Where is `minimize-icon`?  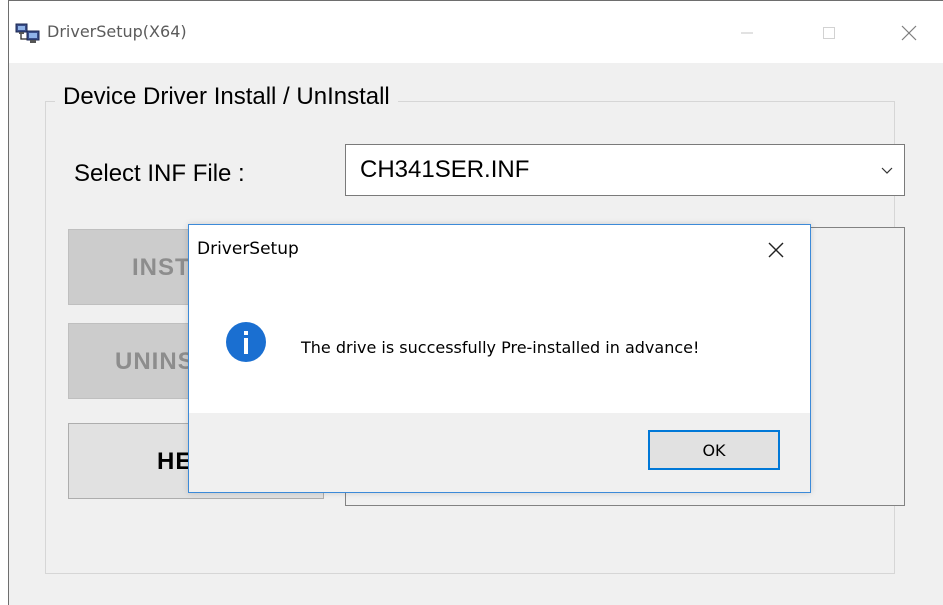
minimize-icon is located at coordinates (747, 33).